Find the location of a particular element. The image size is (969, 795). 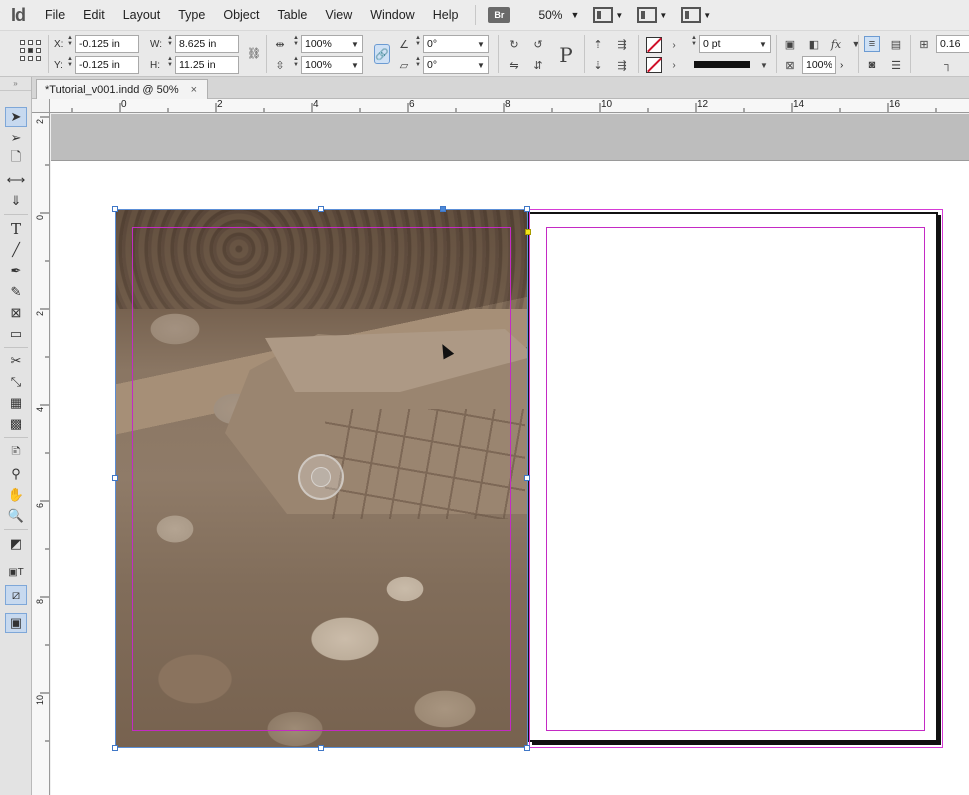

resize-handle-top-left is located at coordinates (115, 209).